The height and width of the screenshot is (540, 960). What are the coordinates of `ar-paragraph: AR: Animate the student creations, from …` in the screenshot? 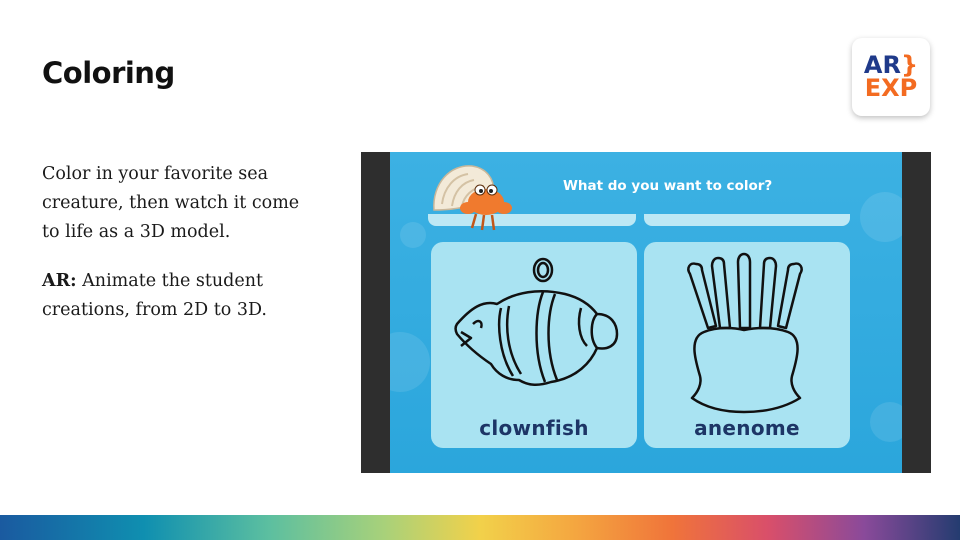 It's located at (177, 296).